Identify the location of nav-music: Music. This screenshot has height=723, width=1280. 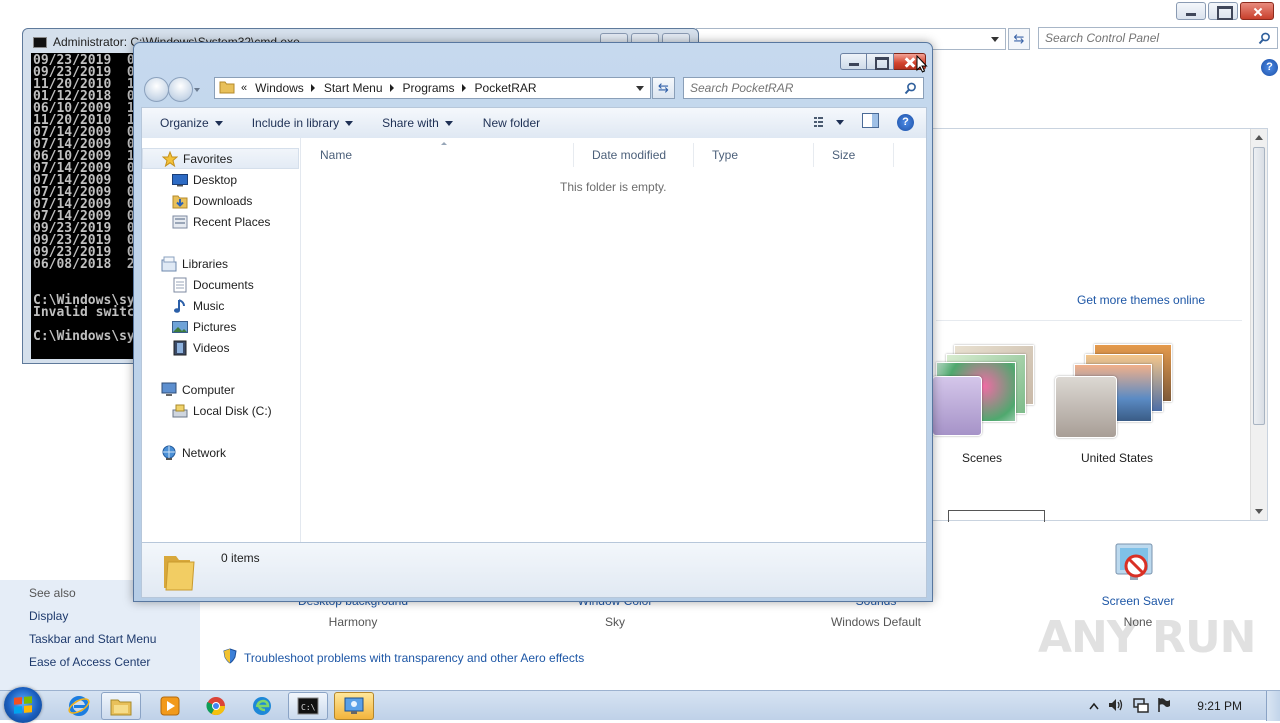
(221, 305).